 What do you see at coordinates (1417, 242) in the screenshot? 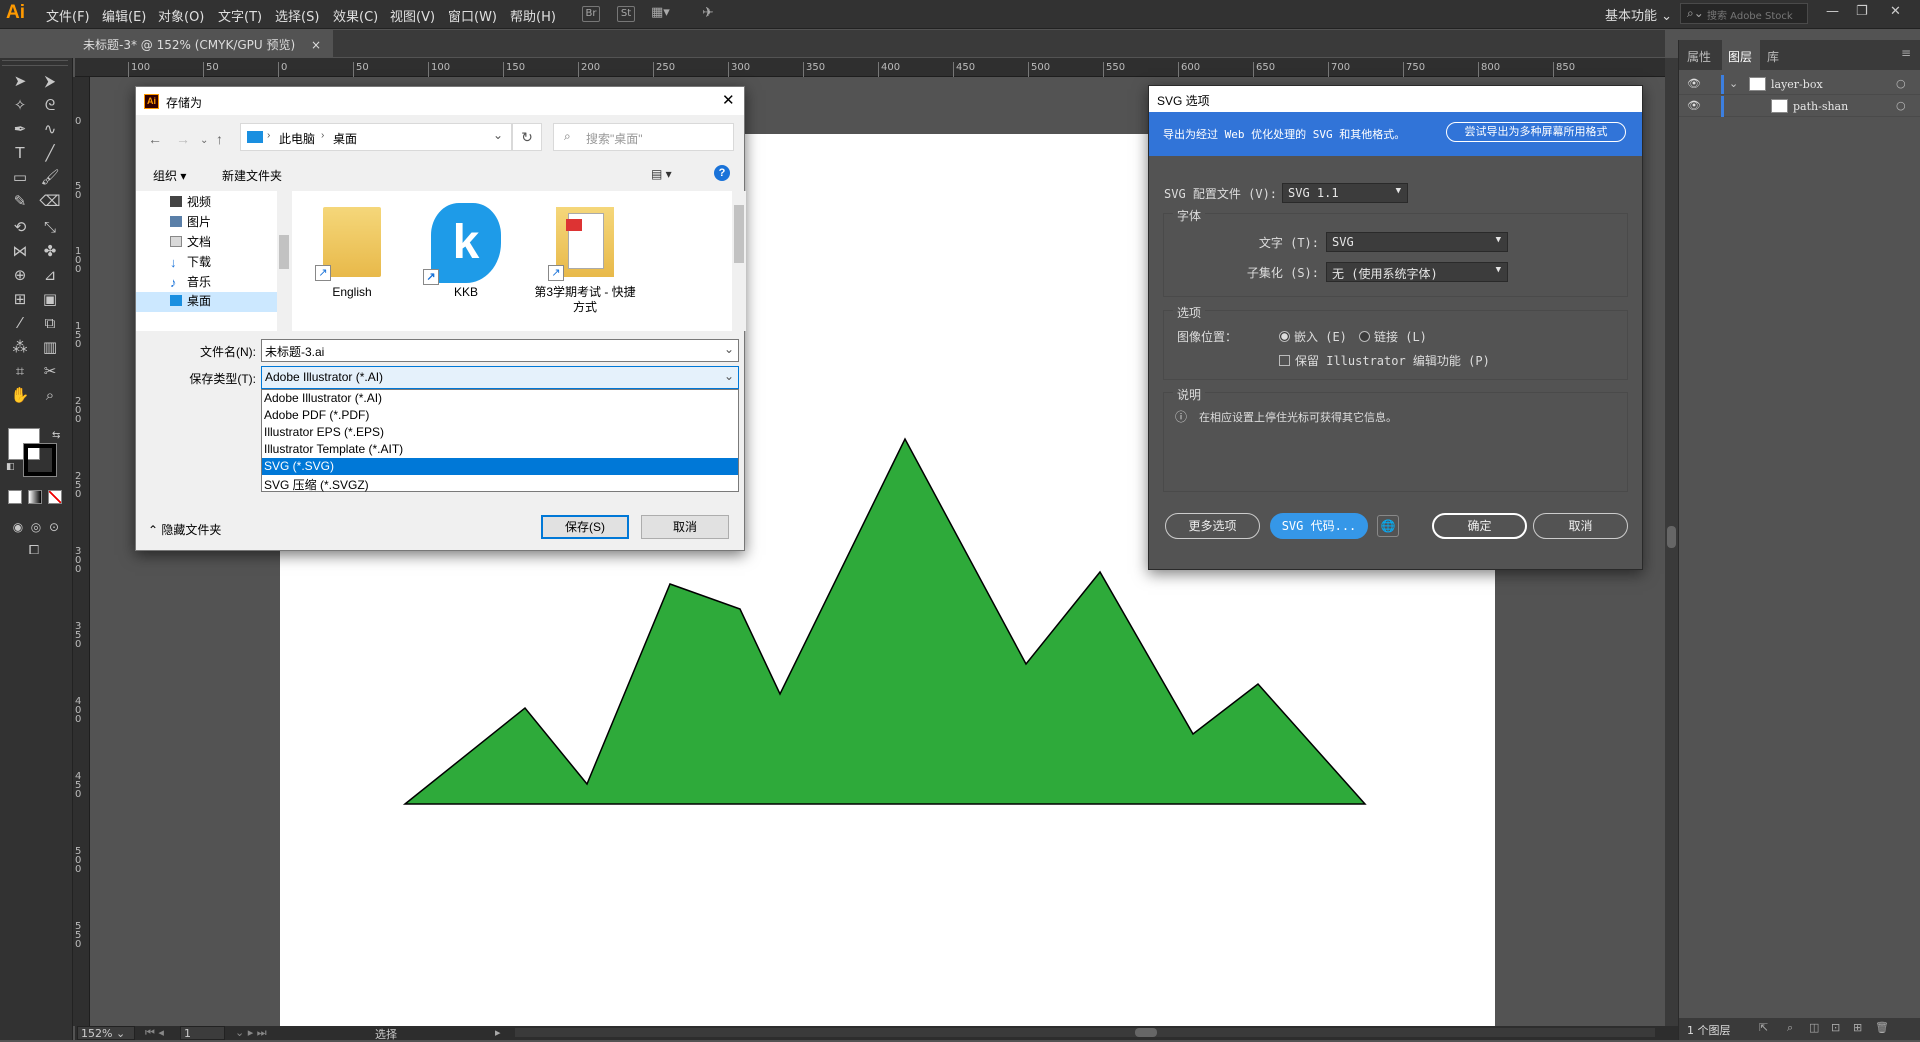
I see `font-type-select: SVG ▼` at bounding box center [1417, 242].